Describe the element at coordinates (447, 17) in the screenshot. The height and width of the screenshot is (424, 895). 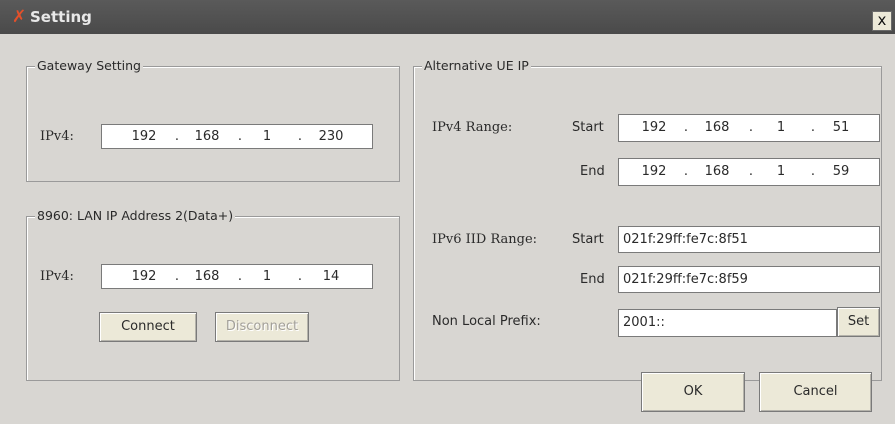
I see `title-bar: ✗ Setting x` at that location.